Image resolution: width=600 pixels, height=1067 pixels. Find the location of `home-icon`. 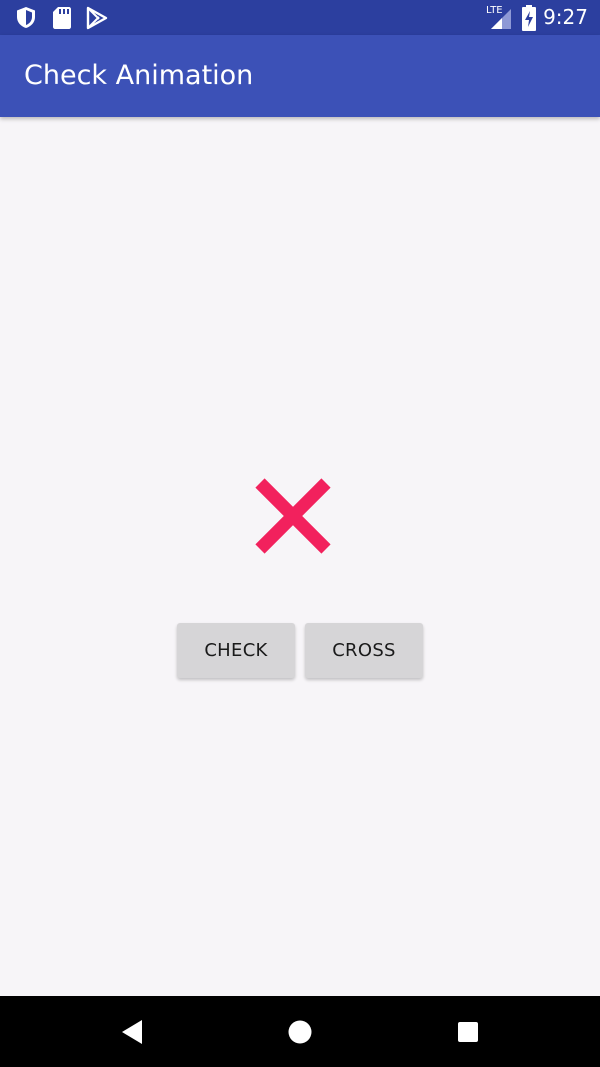

home-icon is located at coordinates (300, 1032).